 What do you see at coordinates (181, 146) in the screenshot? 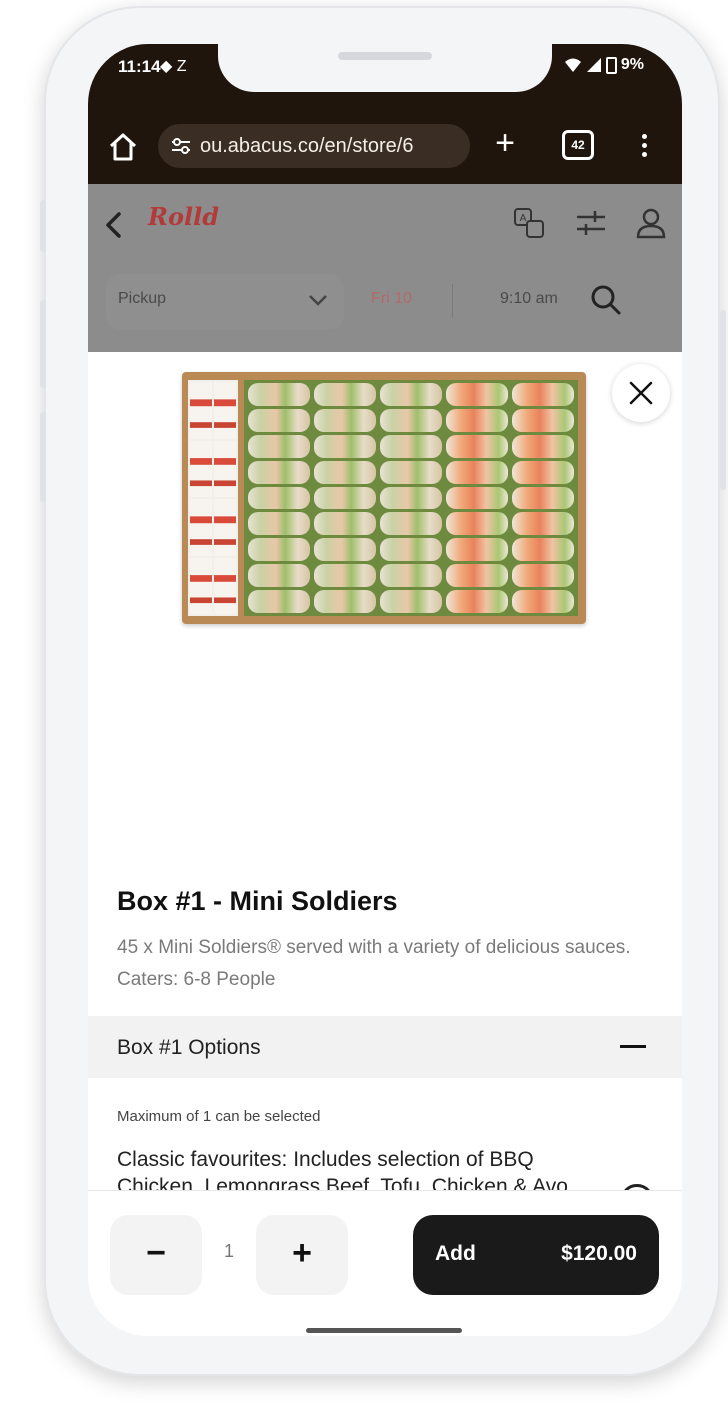
I see `tune-icon` at bounding box center [181, 146].